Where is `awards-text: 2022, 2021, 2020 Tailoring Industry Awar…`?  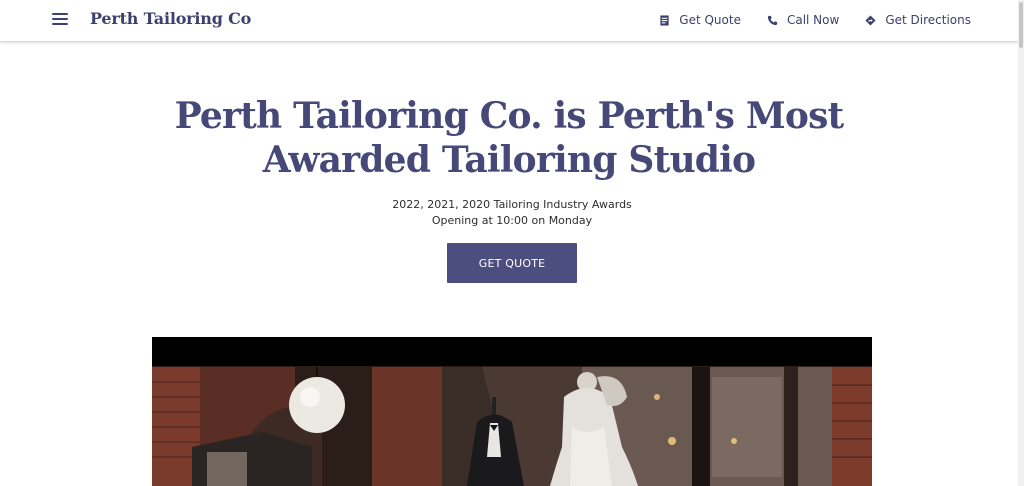
awards-text: 2022, 2021, 2020 Tailoring Industry Awar… is located at coordinates (512, 204).